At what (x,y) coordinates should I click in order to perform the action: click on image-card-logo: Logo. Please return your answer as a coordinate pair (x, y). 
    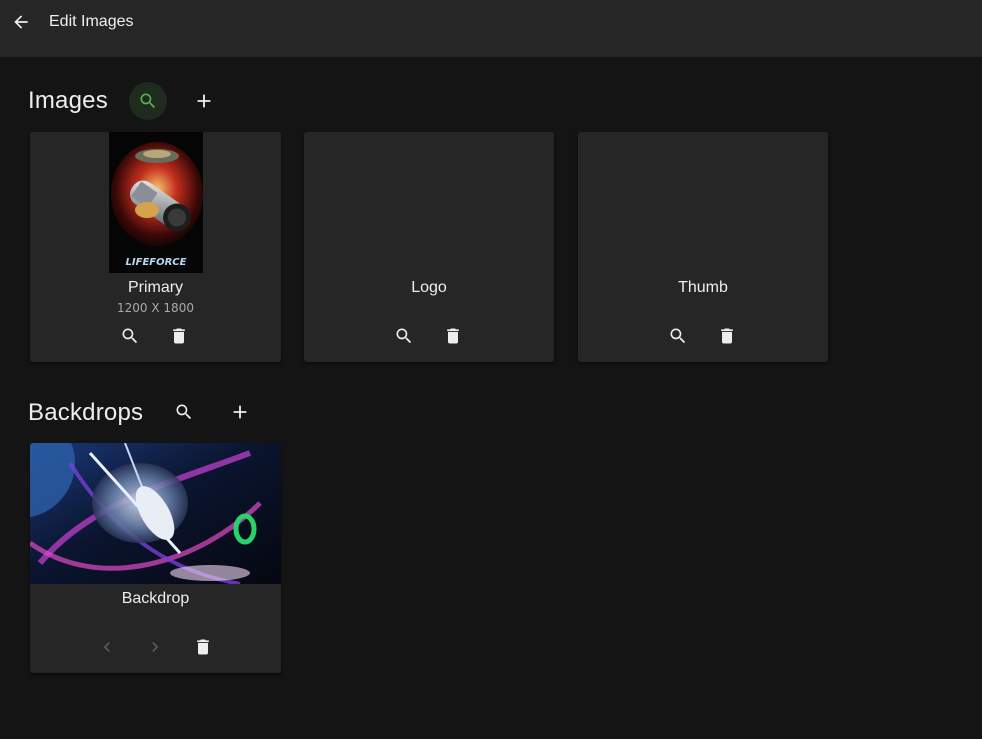
    Looking at the image, I should click on (429, 247).